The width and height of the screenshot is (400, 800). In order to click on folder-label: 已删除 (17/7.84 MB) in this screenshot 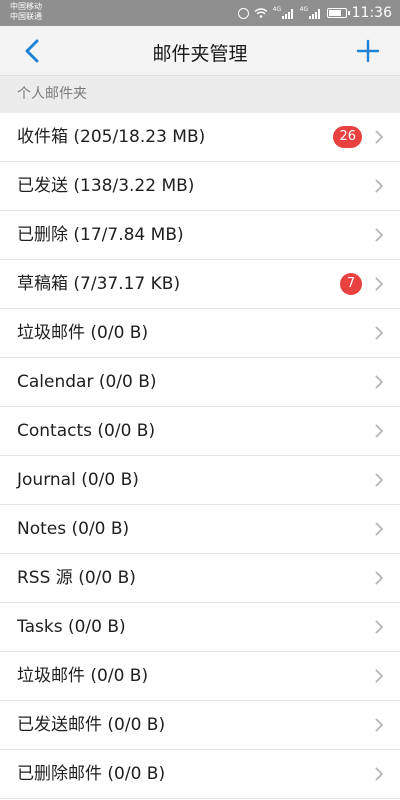, I will do `click(100, 235)`.